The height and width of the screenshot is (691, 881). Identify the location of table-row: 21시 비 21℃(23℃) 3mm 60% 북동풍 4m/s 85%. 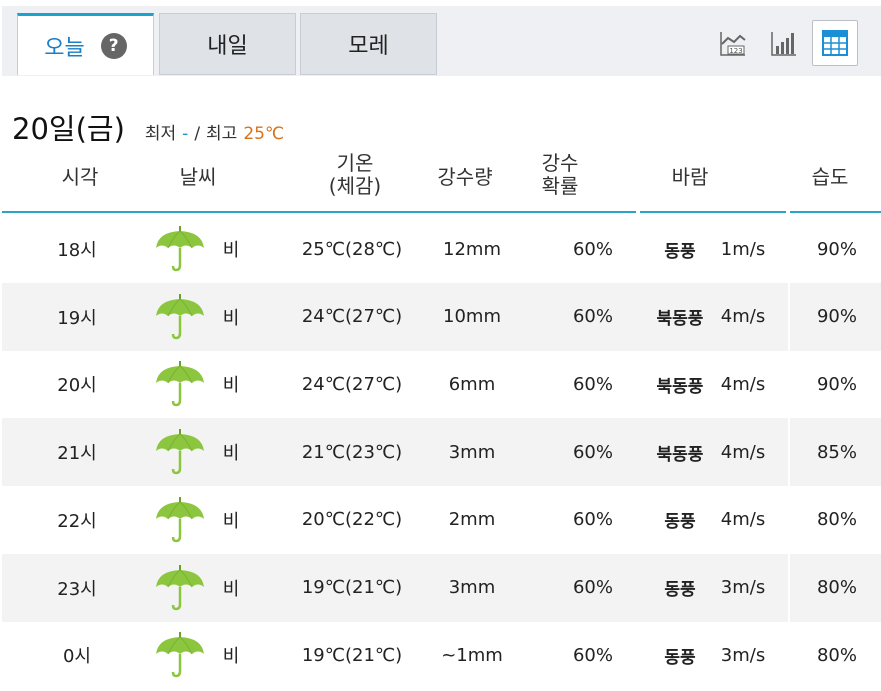
(441, 452).